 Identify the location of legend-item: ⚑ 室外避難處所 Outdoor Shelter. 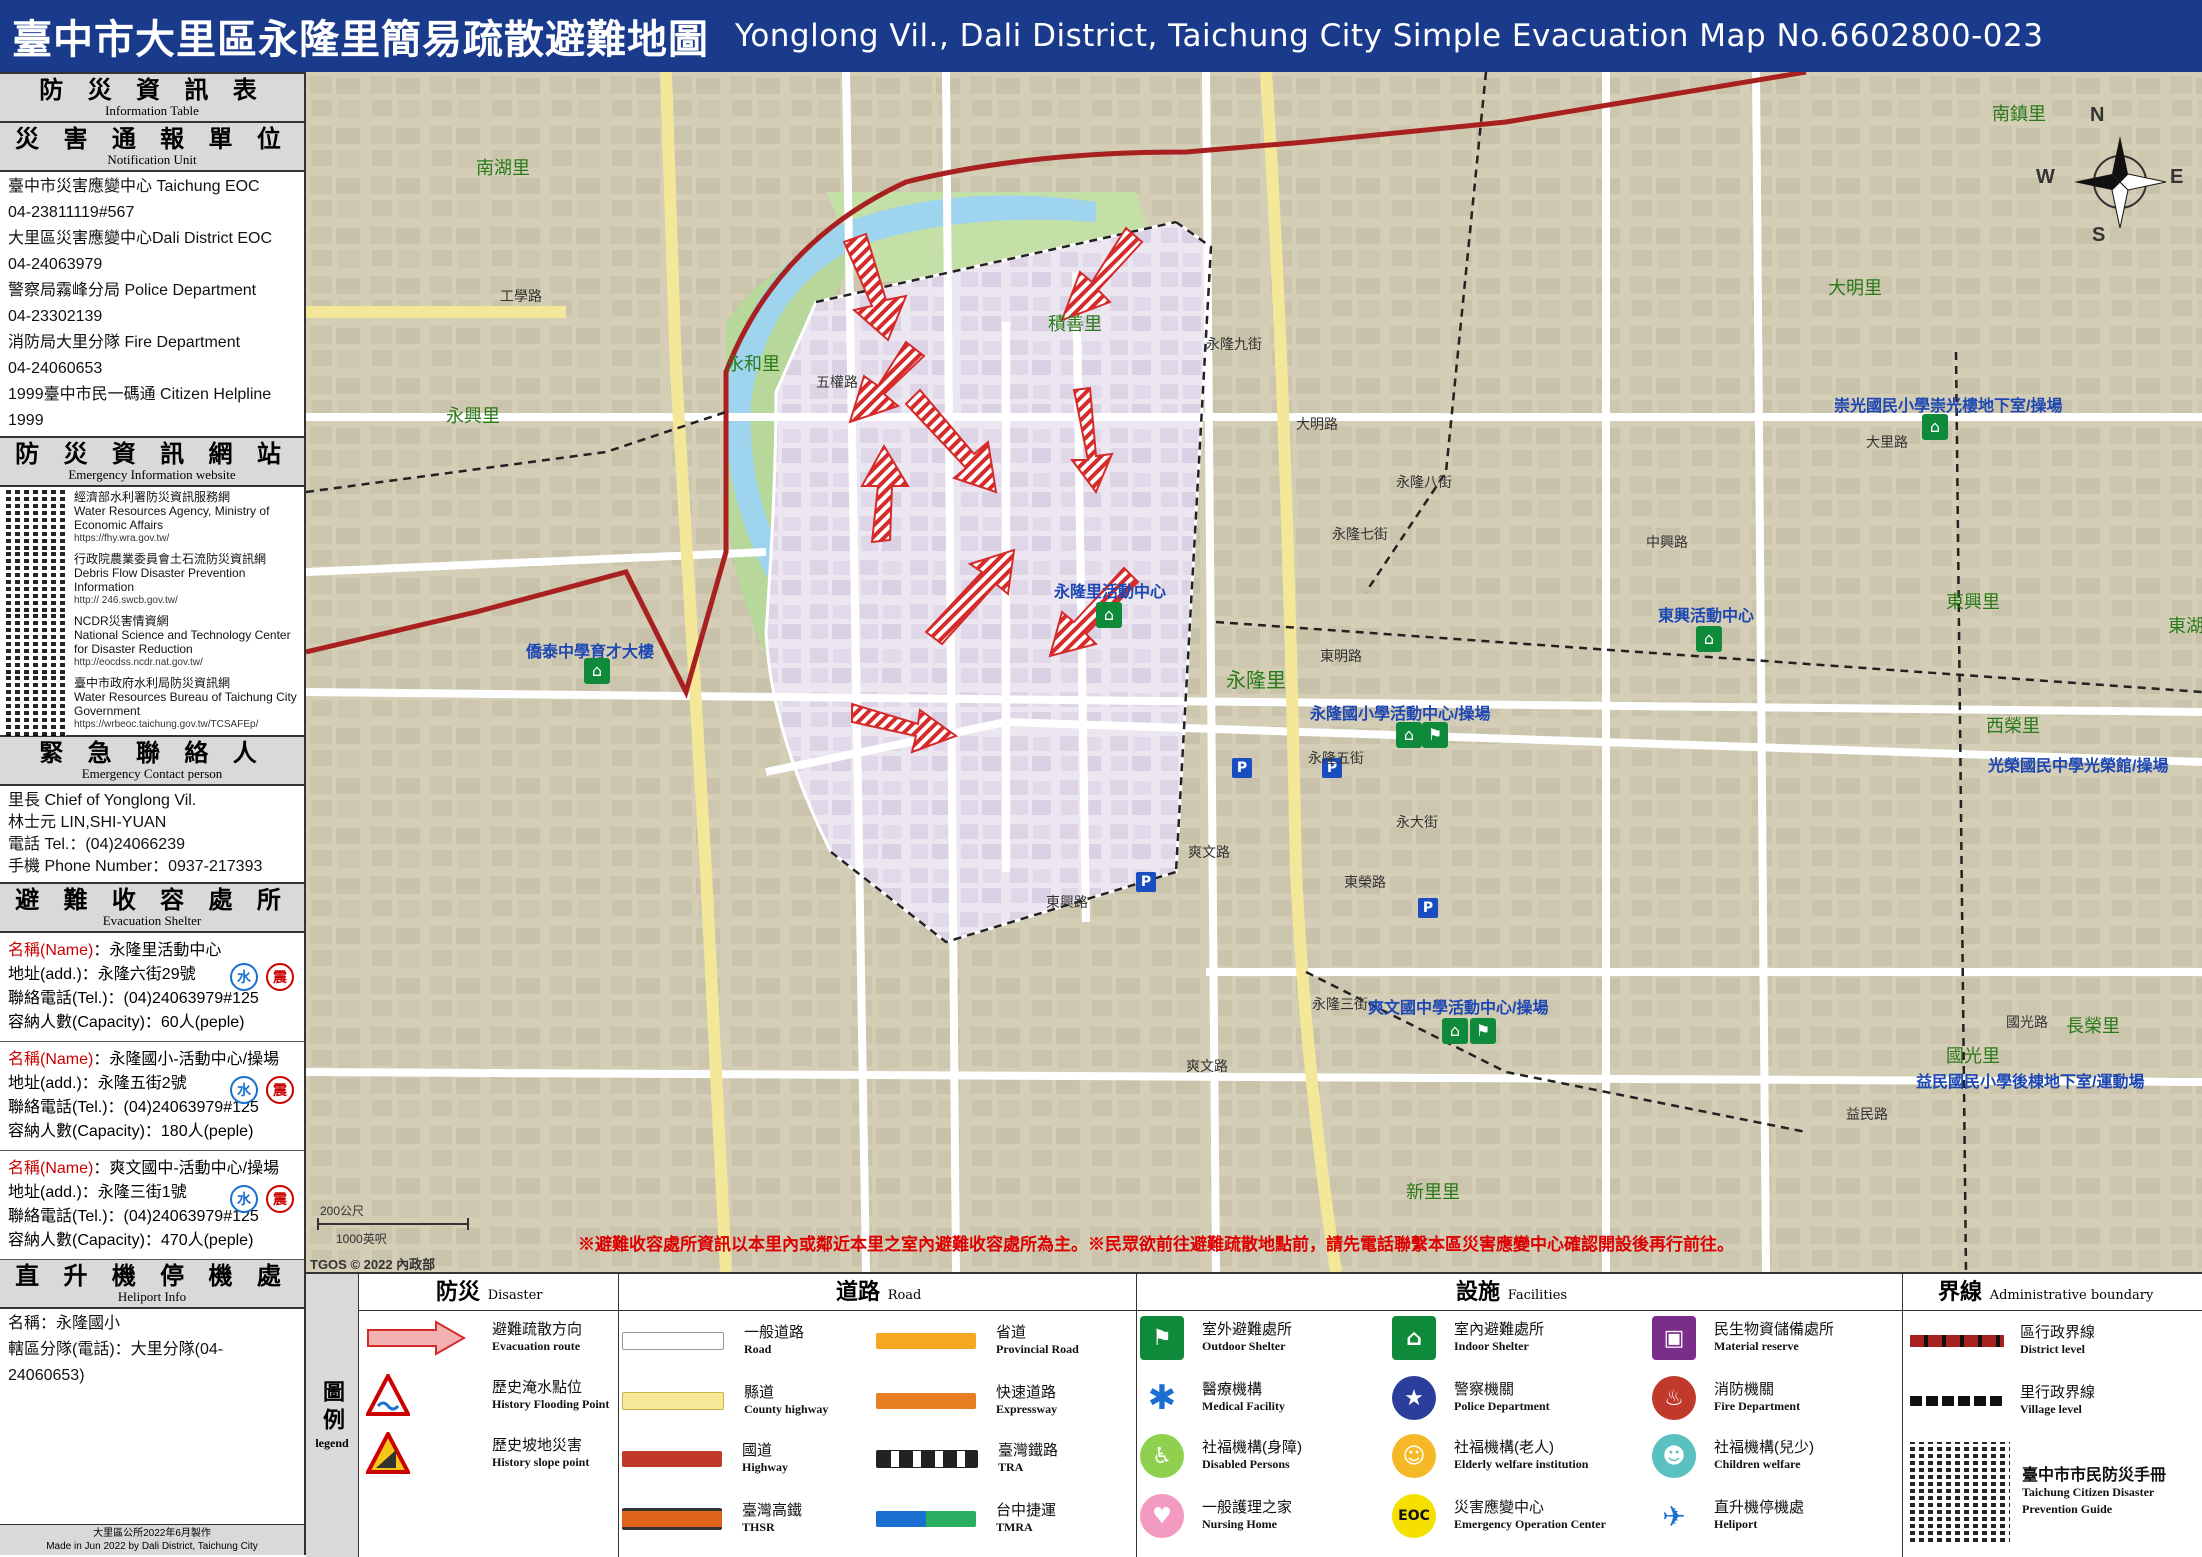
(1216, 1338).